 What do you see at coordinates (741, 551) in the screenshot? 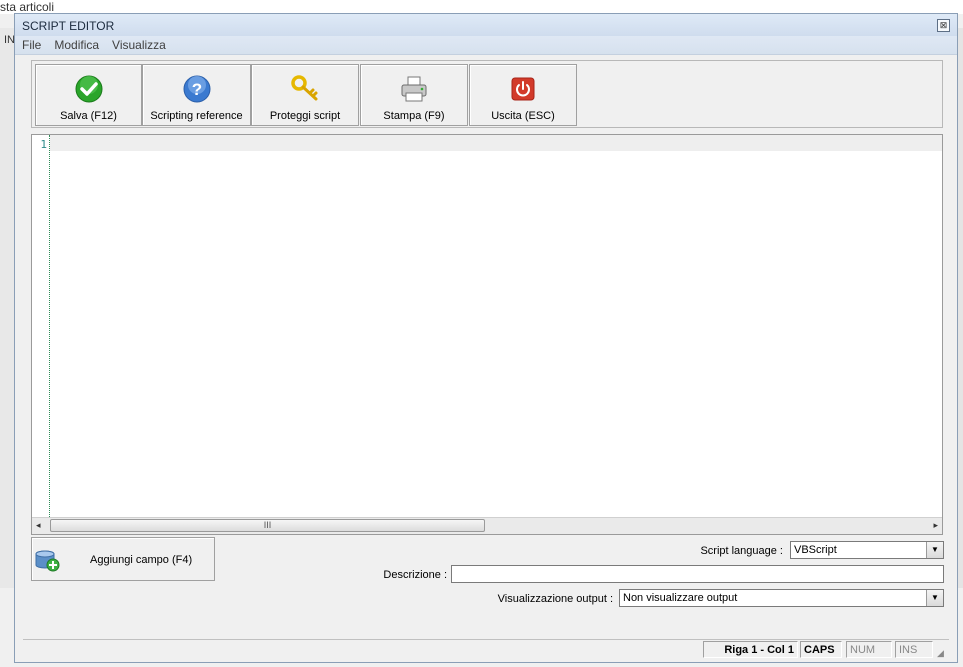
I see `script-language-label: Script language :` at bounding box center [741, 551].